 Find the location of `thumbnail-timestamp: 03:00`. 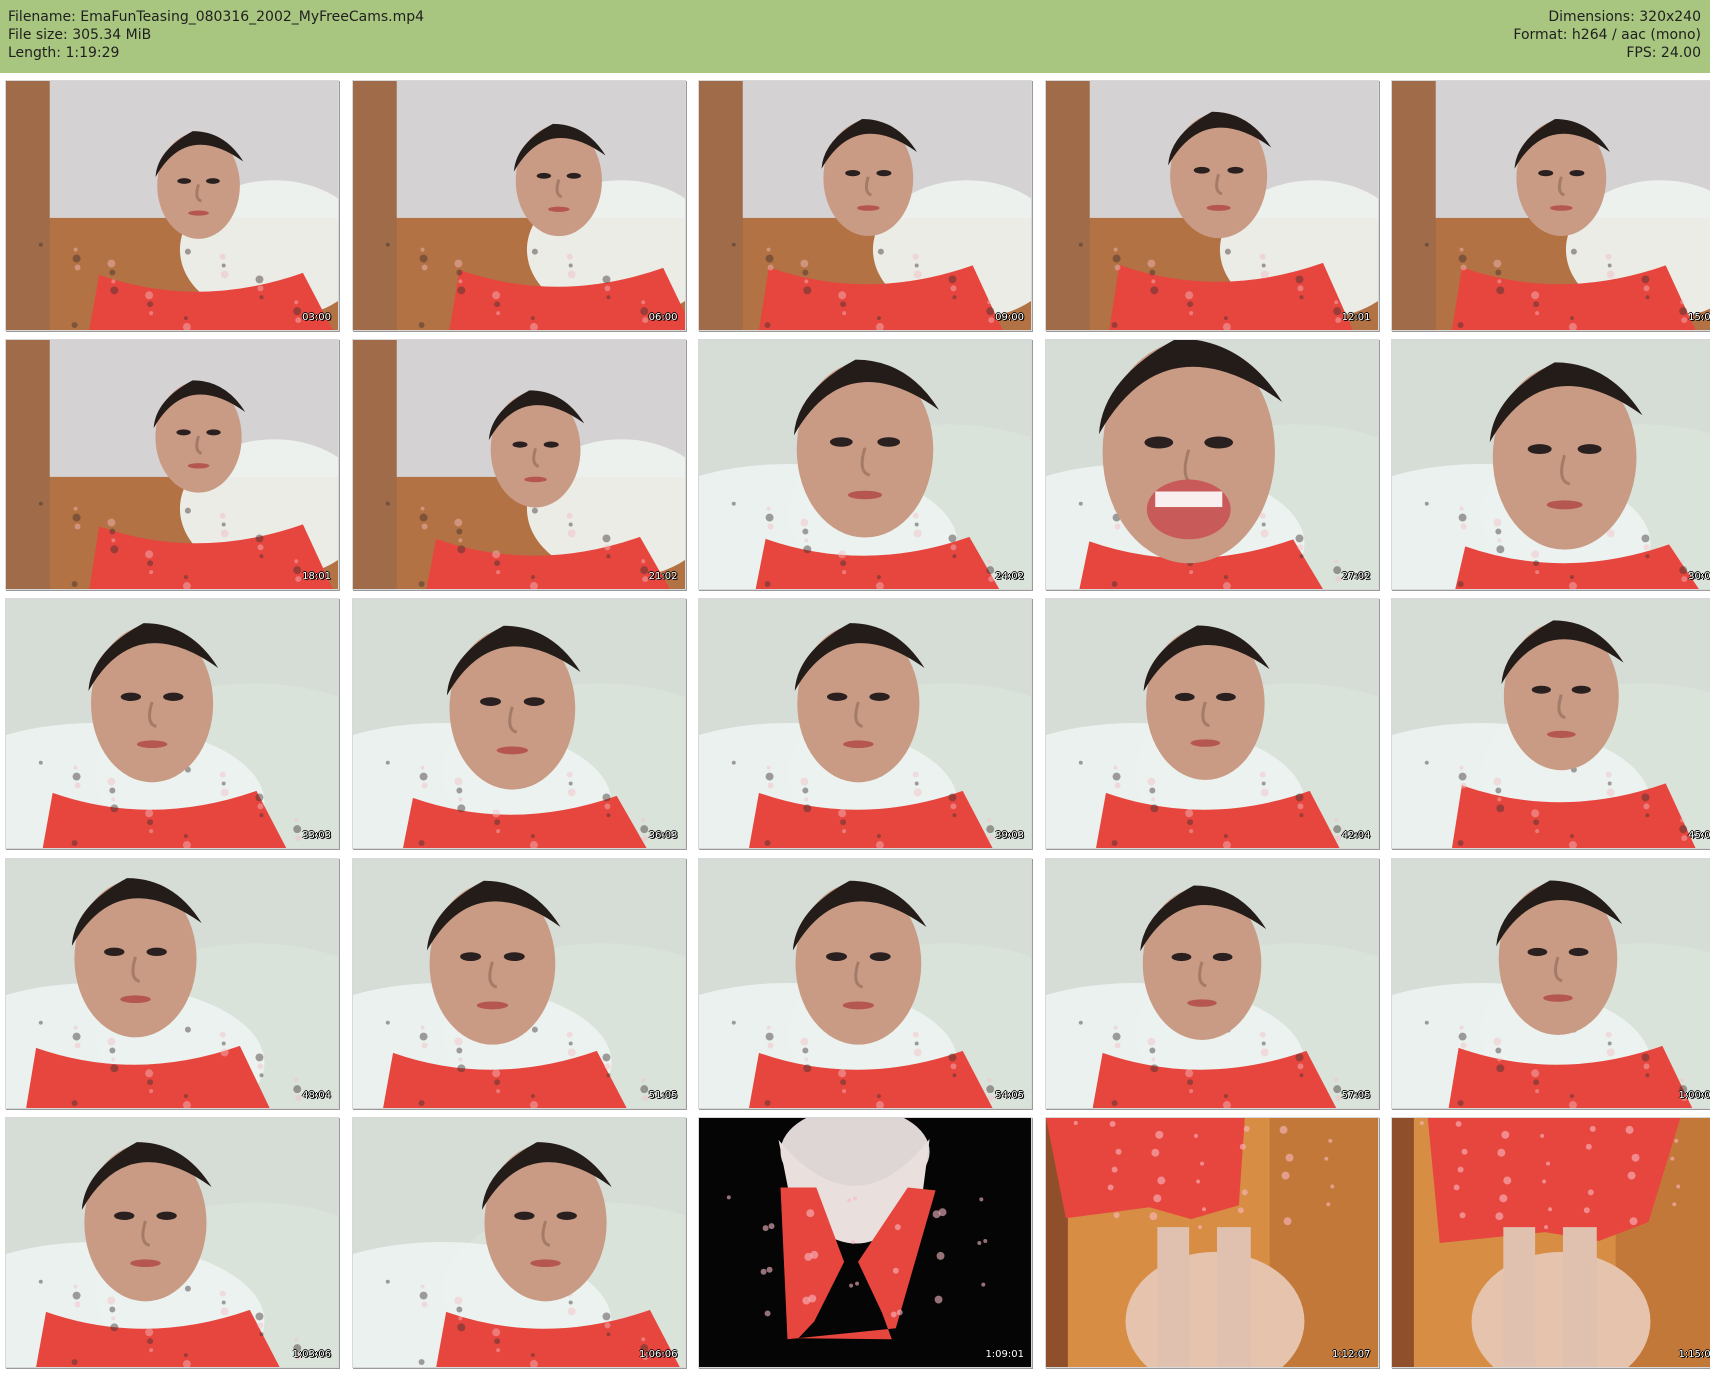

thumbnail-timestamp: 03:00 is located at coordinates (316, 317).